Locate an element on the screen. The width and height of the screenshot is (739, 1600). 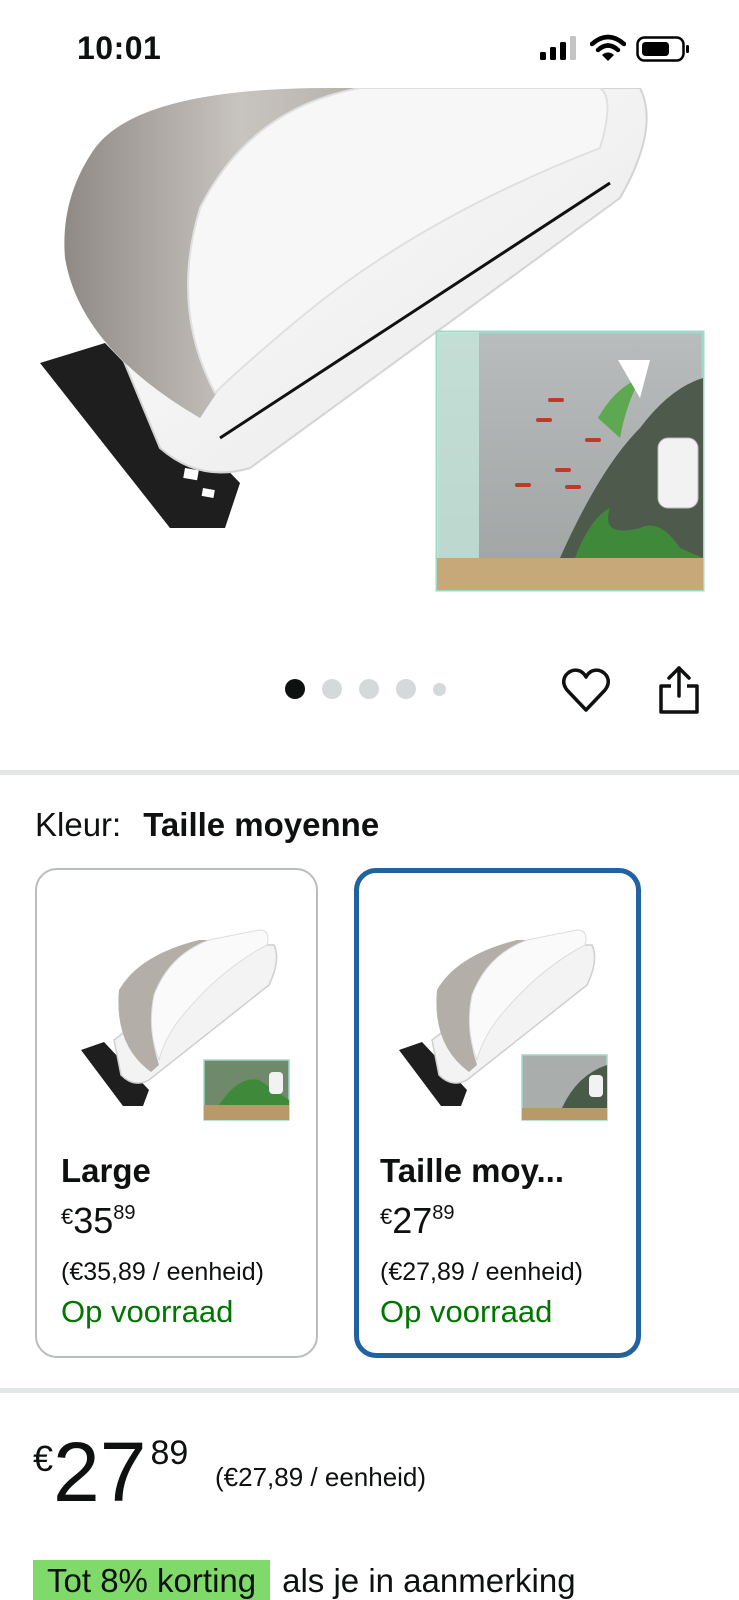
variant-price: € 35 89 is located at coordinates (98, 1221).